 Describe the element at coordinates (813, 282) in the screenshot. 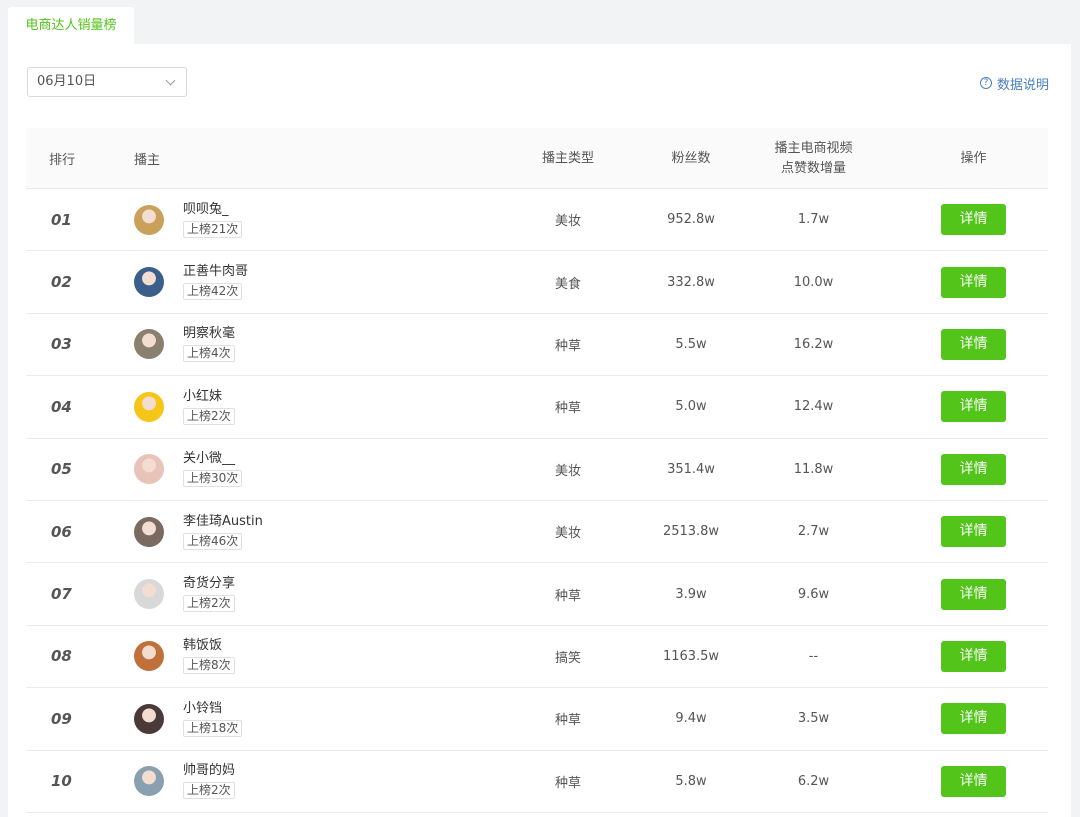

I see `likes-increase: 10.0w` at that location.